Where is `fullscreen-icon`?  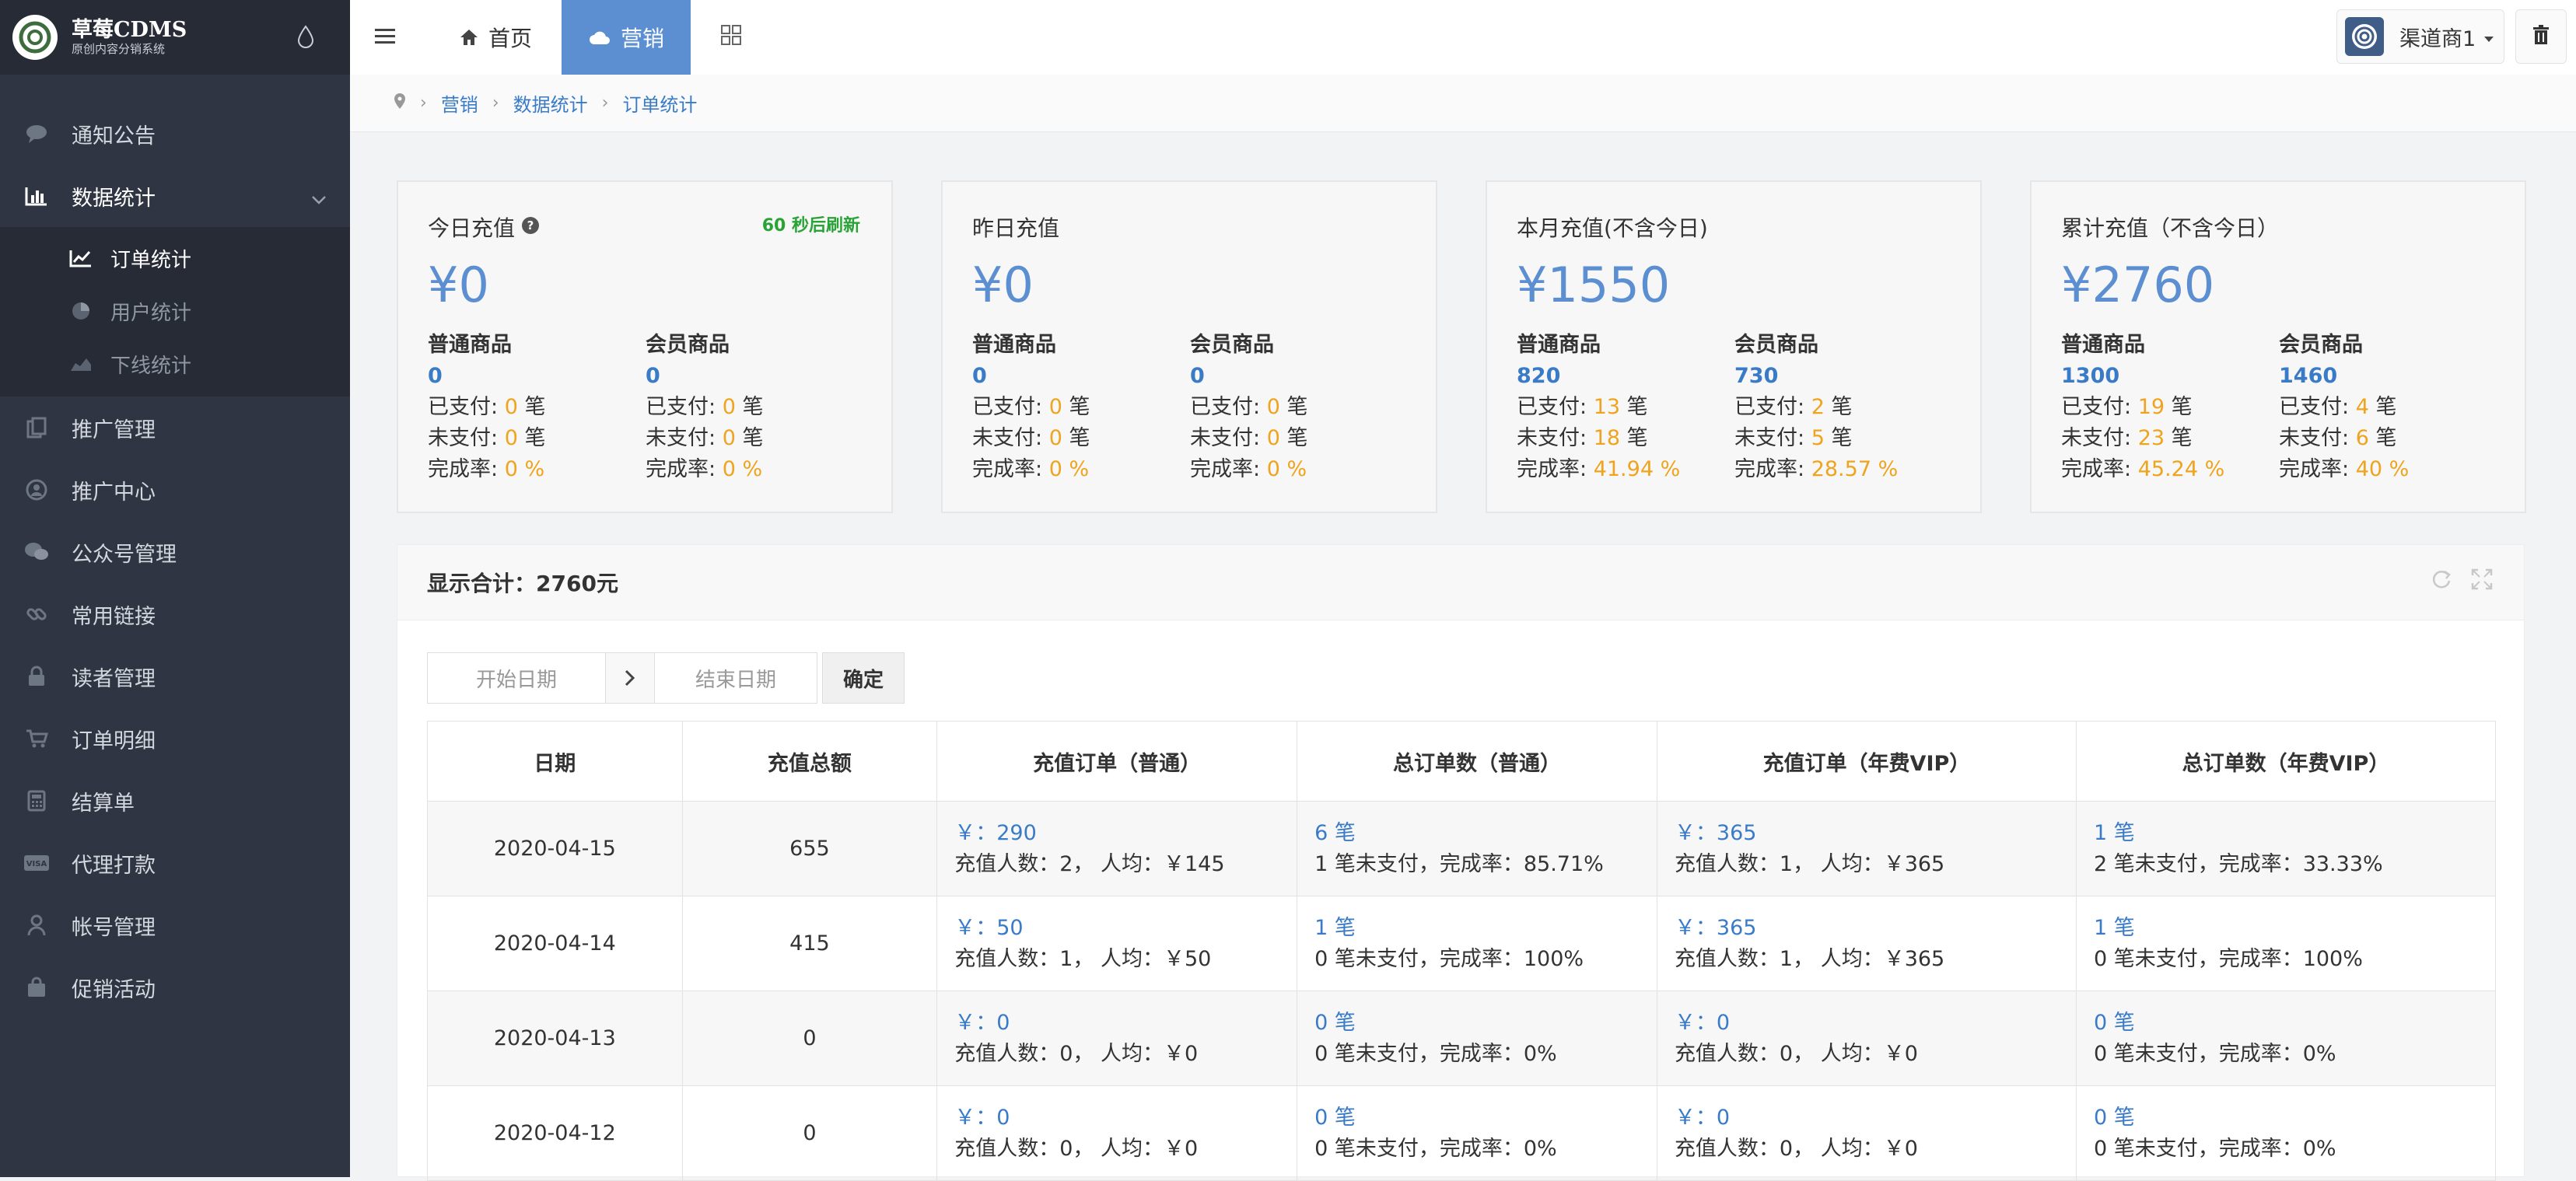 fullscreen-icon is located at coordinates (2482, 582).